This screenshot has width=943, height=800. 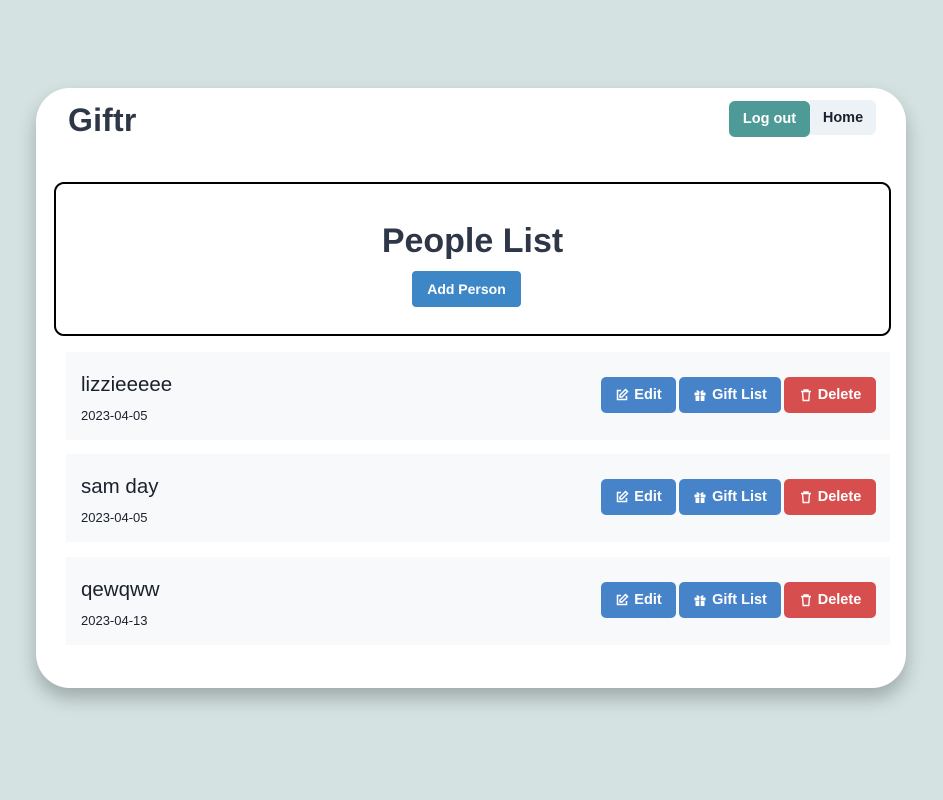 What do you see at coordinates (127, 384) in the screenshot?
I see `person-name: lizzieeeee` at bounding box center [127, 384].